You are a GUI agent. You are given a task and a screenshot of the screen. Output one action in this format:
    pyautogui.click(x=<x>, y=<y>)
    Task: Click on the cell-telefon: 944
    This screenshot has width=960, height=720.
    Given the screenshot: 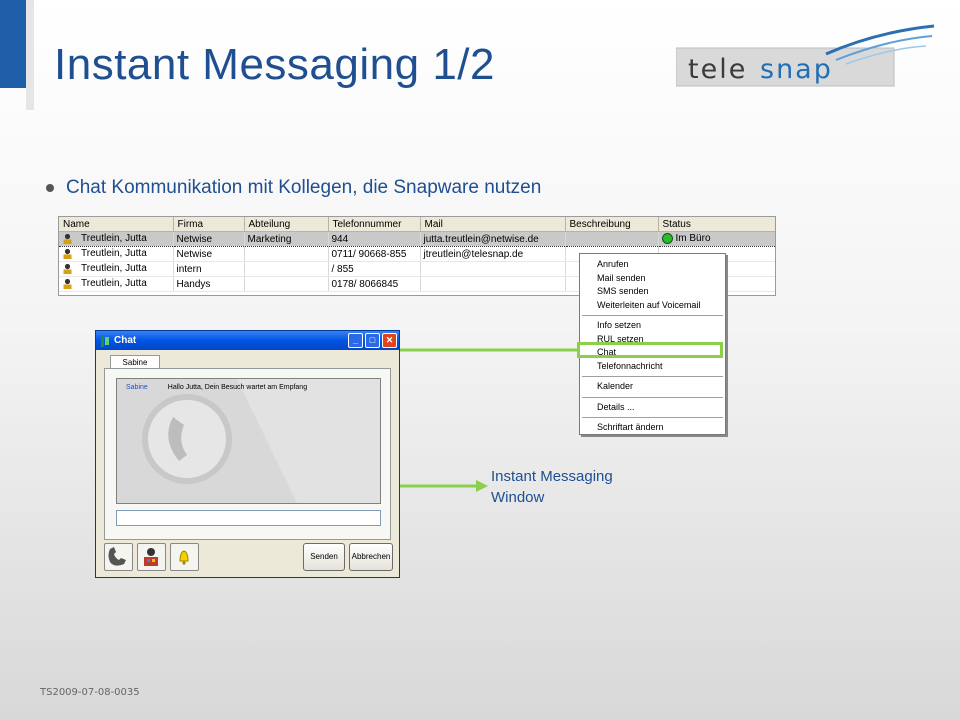 What is the action you would take?
    pyautogui.click(x=374, y=239)
    